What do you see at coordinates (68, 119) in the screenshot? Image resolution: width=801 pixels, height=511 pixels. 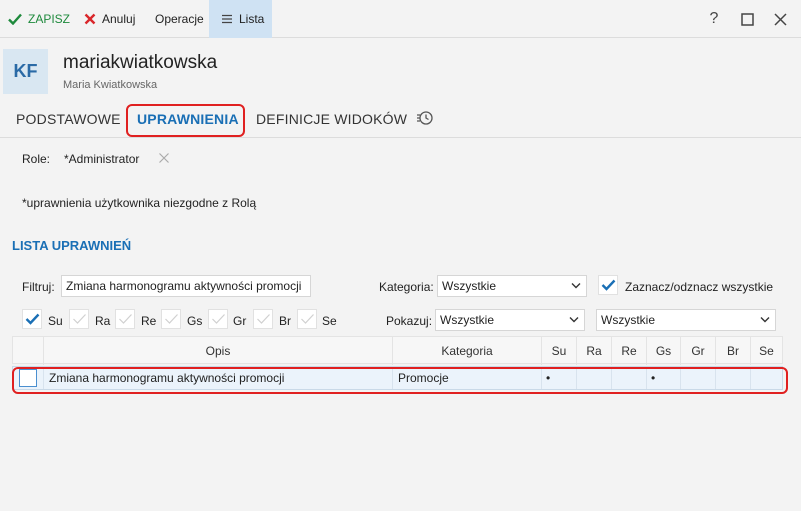 I see `tab-basic: PODSTAWOWE` at bounding box center [68, 119].